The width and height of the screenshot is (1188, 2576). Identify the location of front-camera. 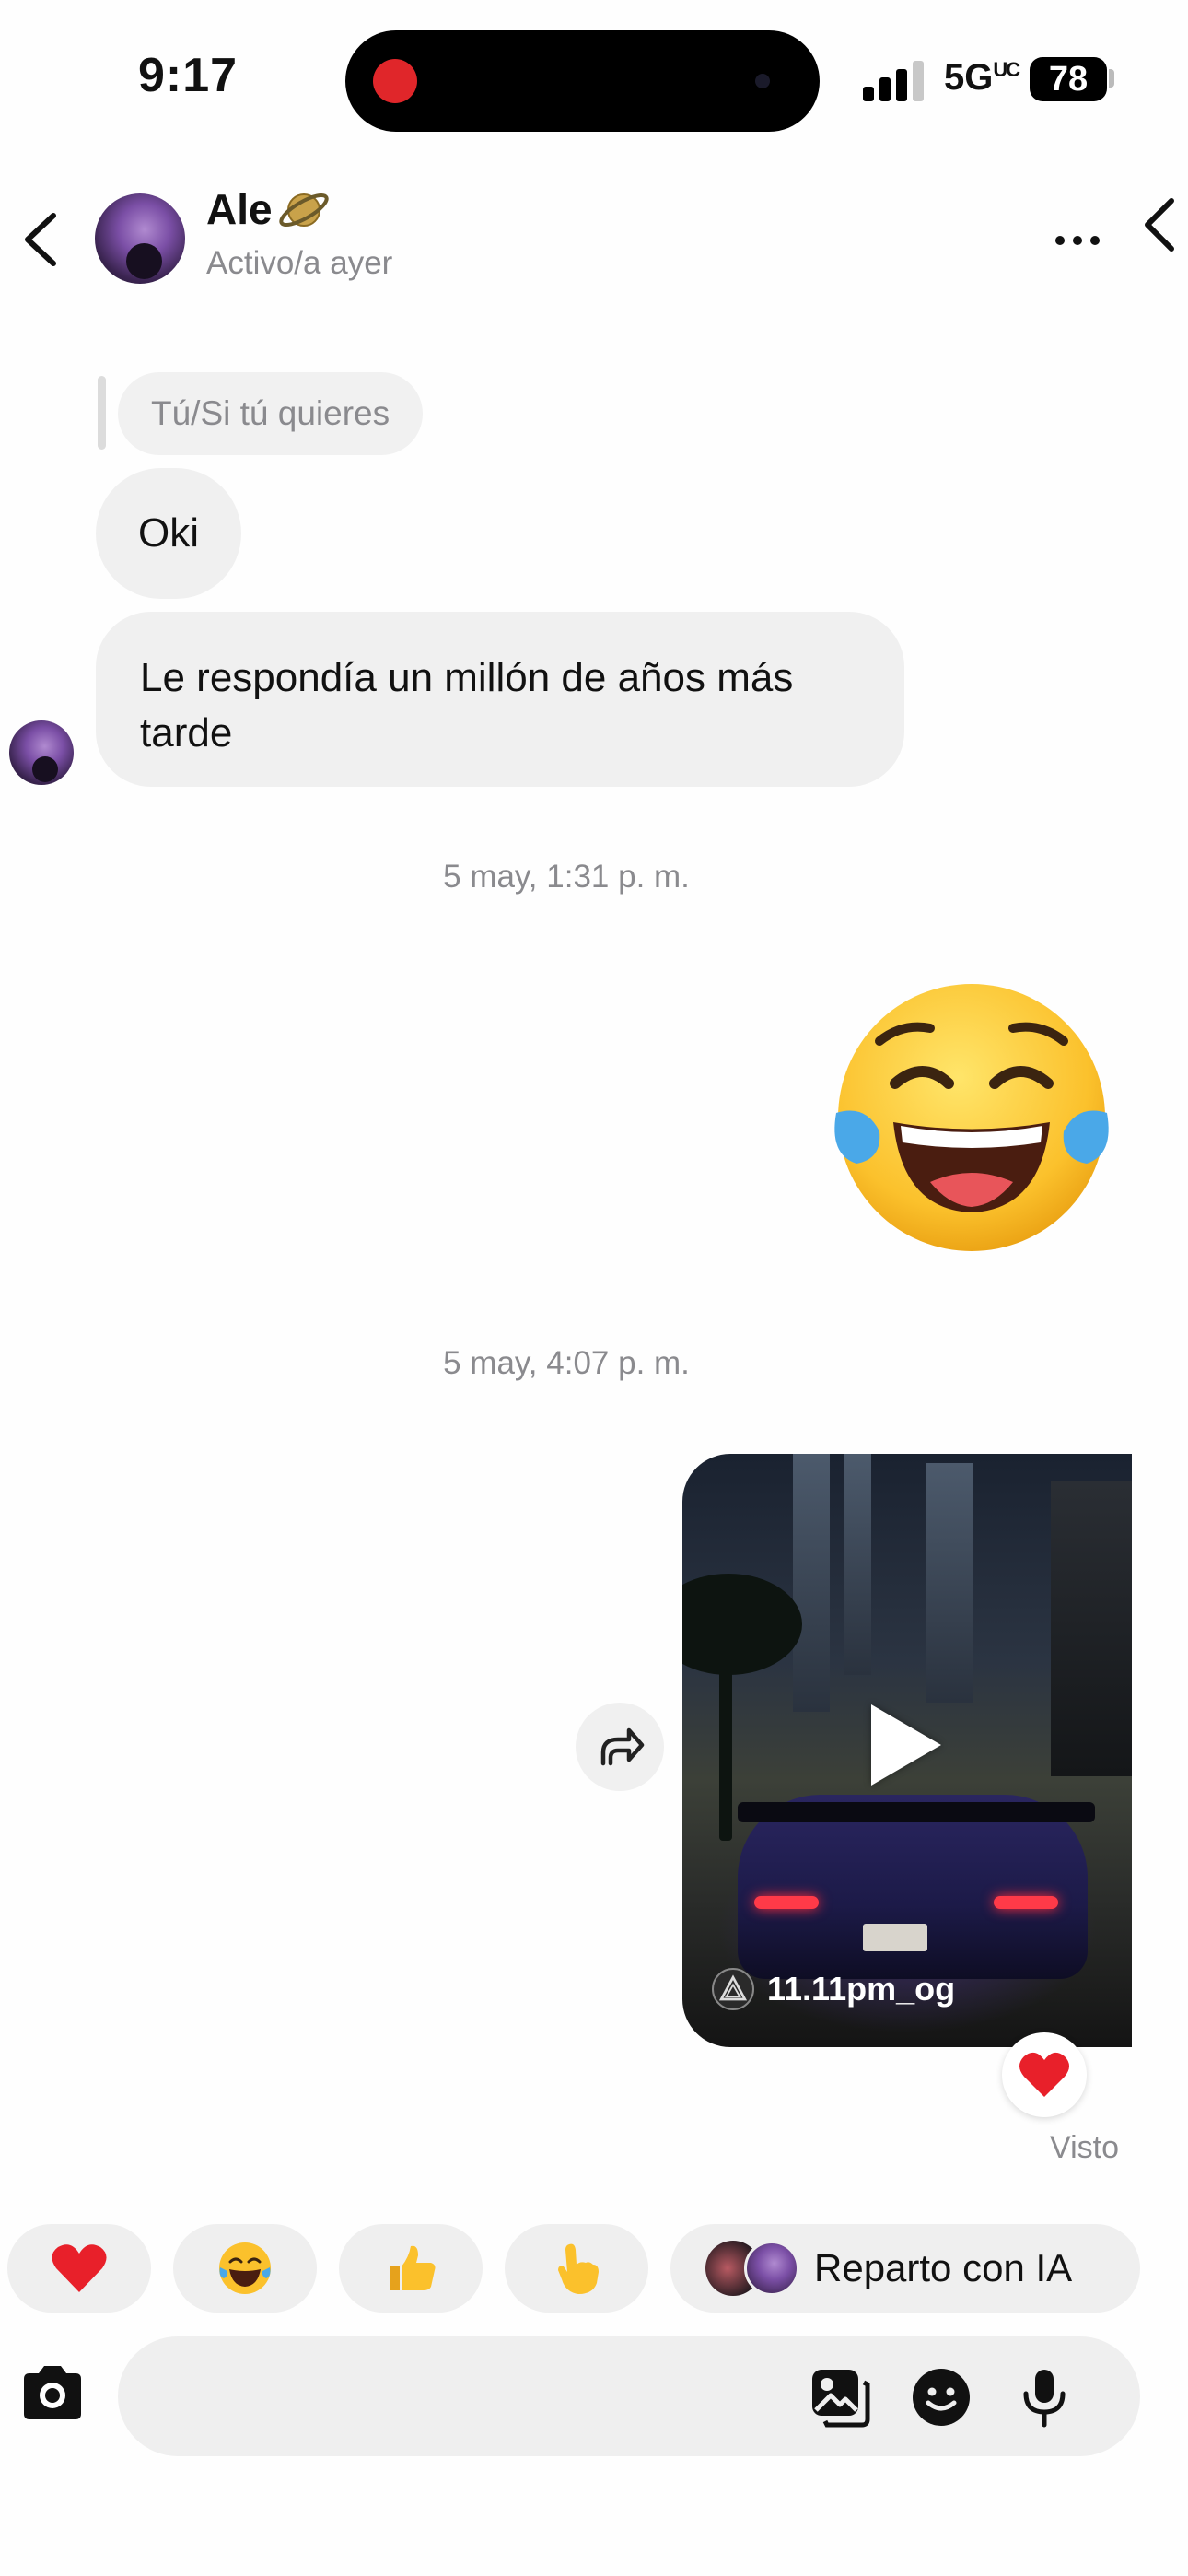
(762, 81).